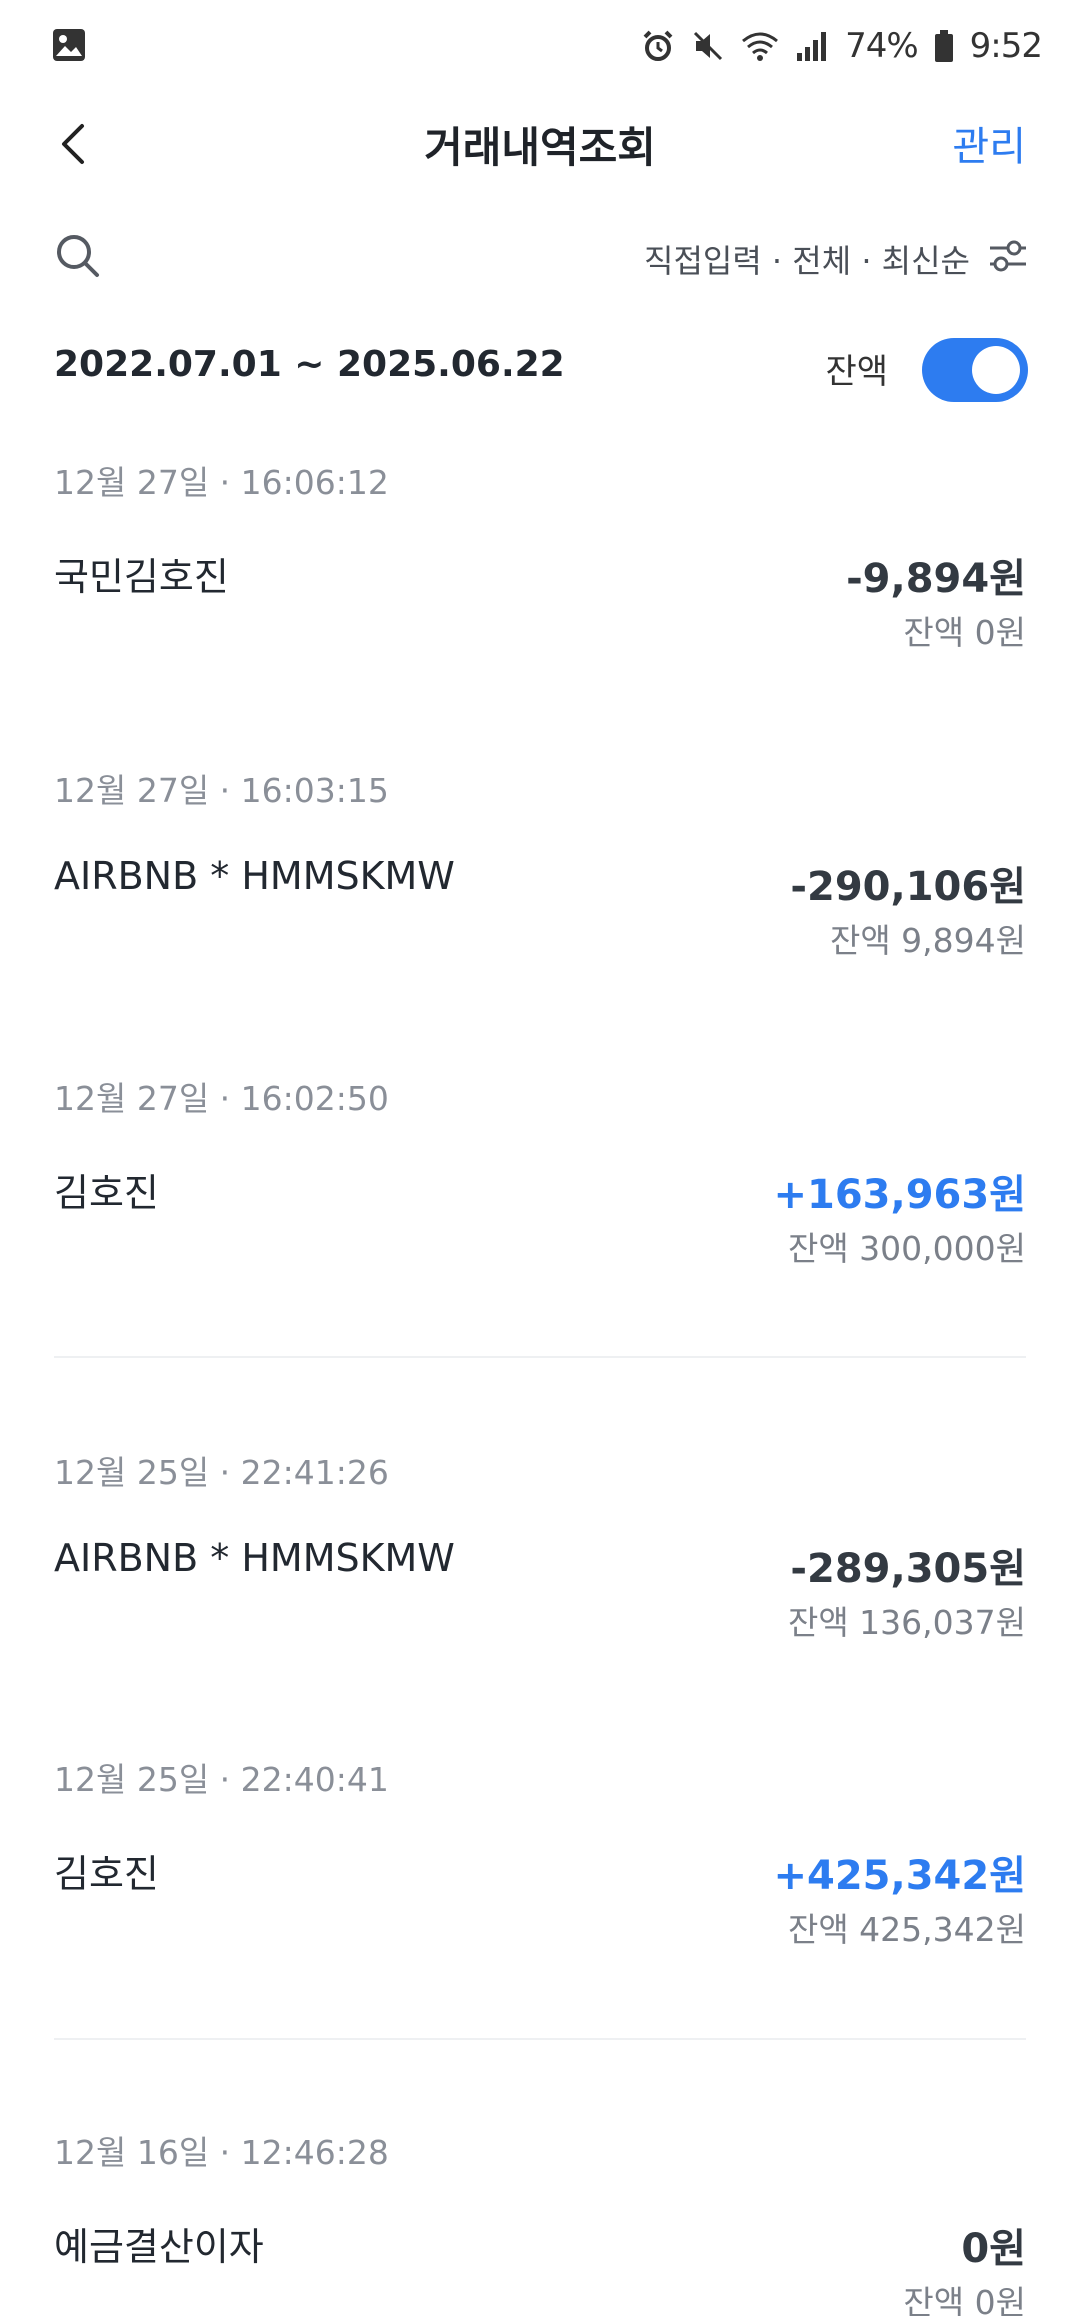  I want to click on transaction-amount: +163,963원, so click(899, 1195).